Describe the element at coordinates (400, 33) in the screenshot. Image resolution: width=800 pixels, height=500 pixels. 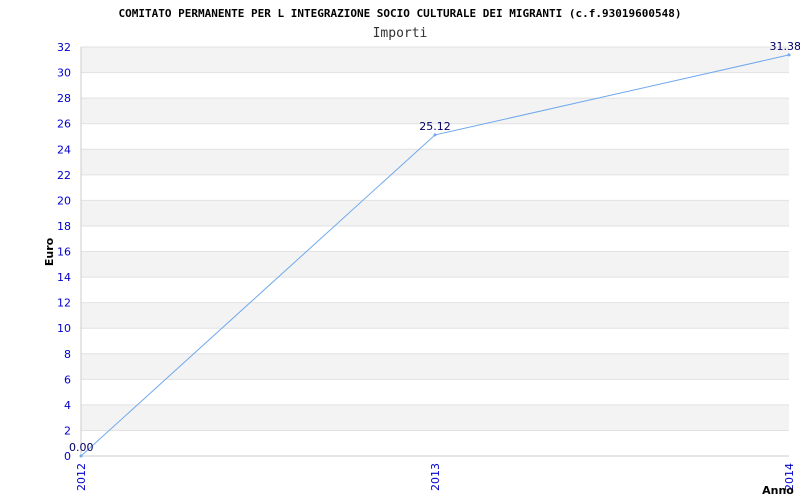
I see `chart-subtitle: Importi` at that location.